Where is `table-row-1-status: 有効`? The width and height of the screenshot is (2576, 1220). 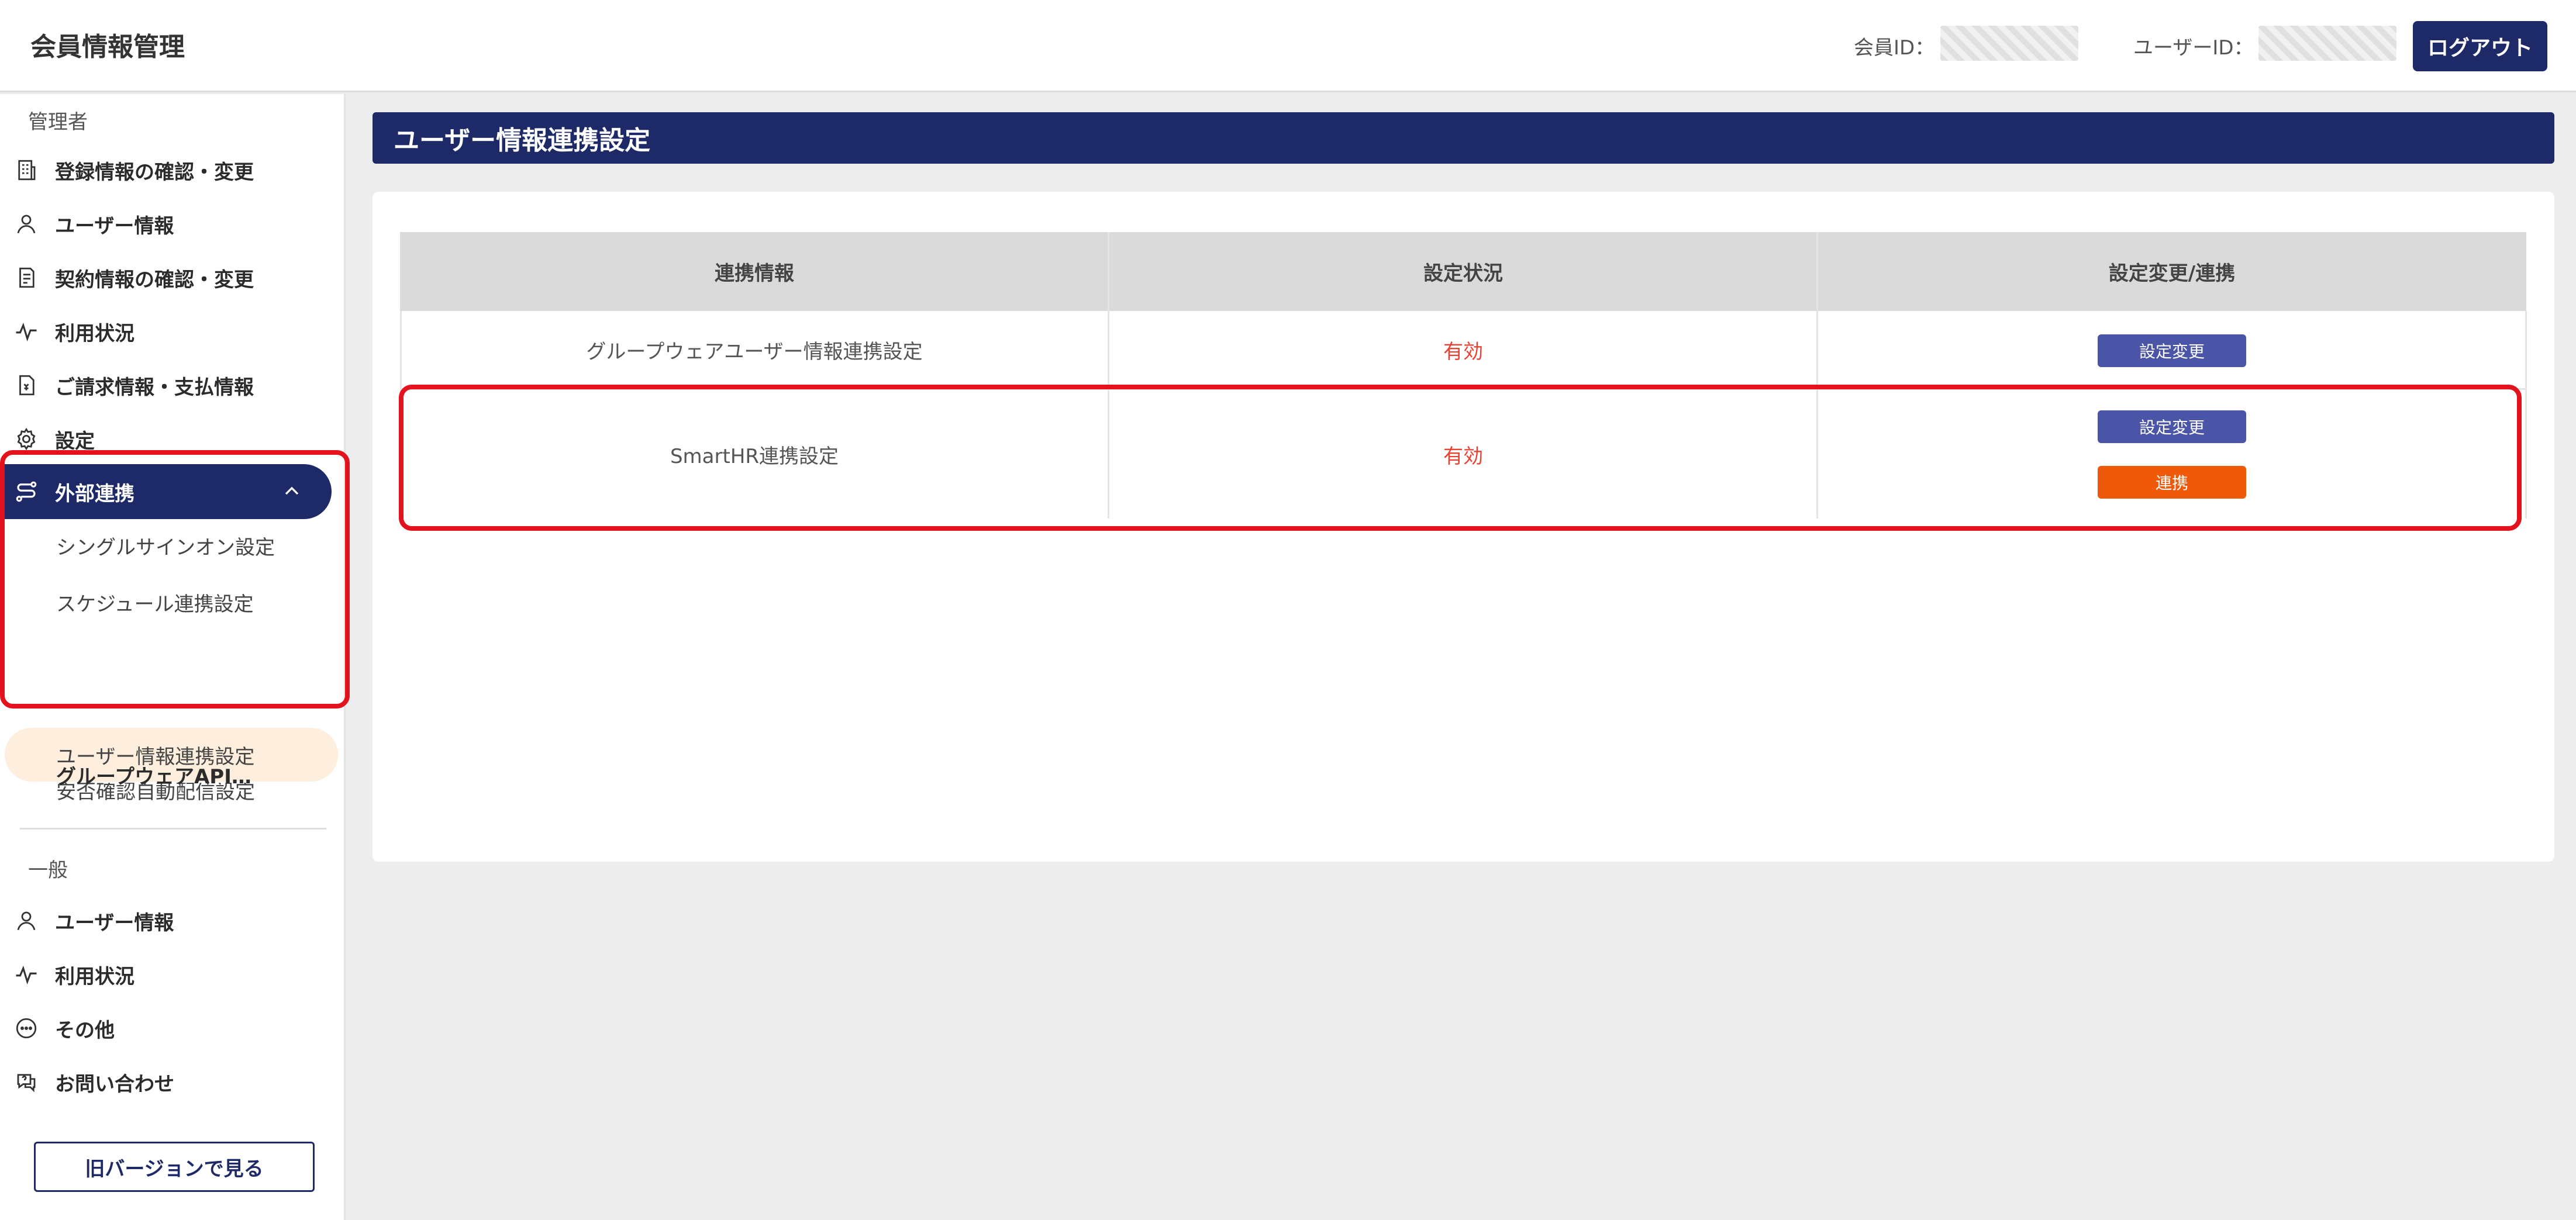 table-row-1-status: 有効 is located at coordinates (1463, 352).